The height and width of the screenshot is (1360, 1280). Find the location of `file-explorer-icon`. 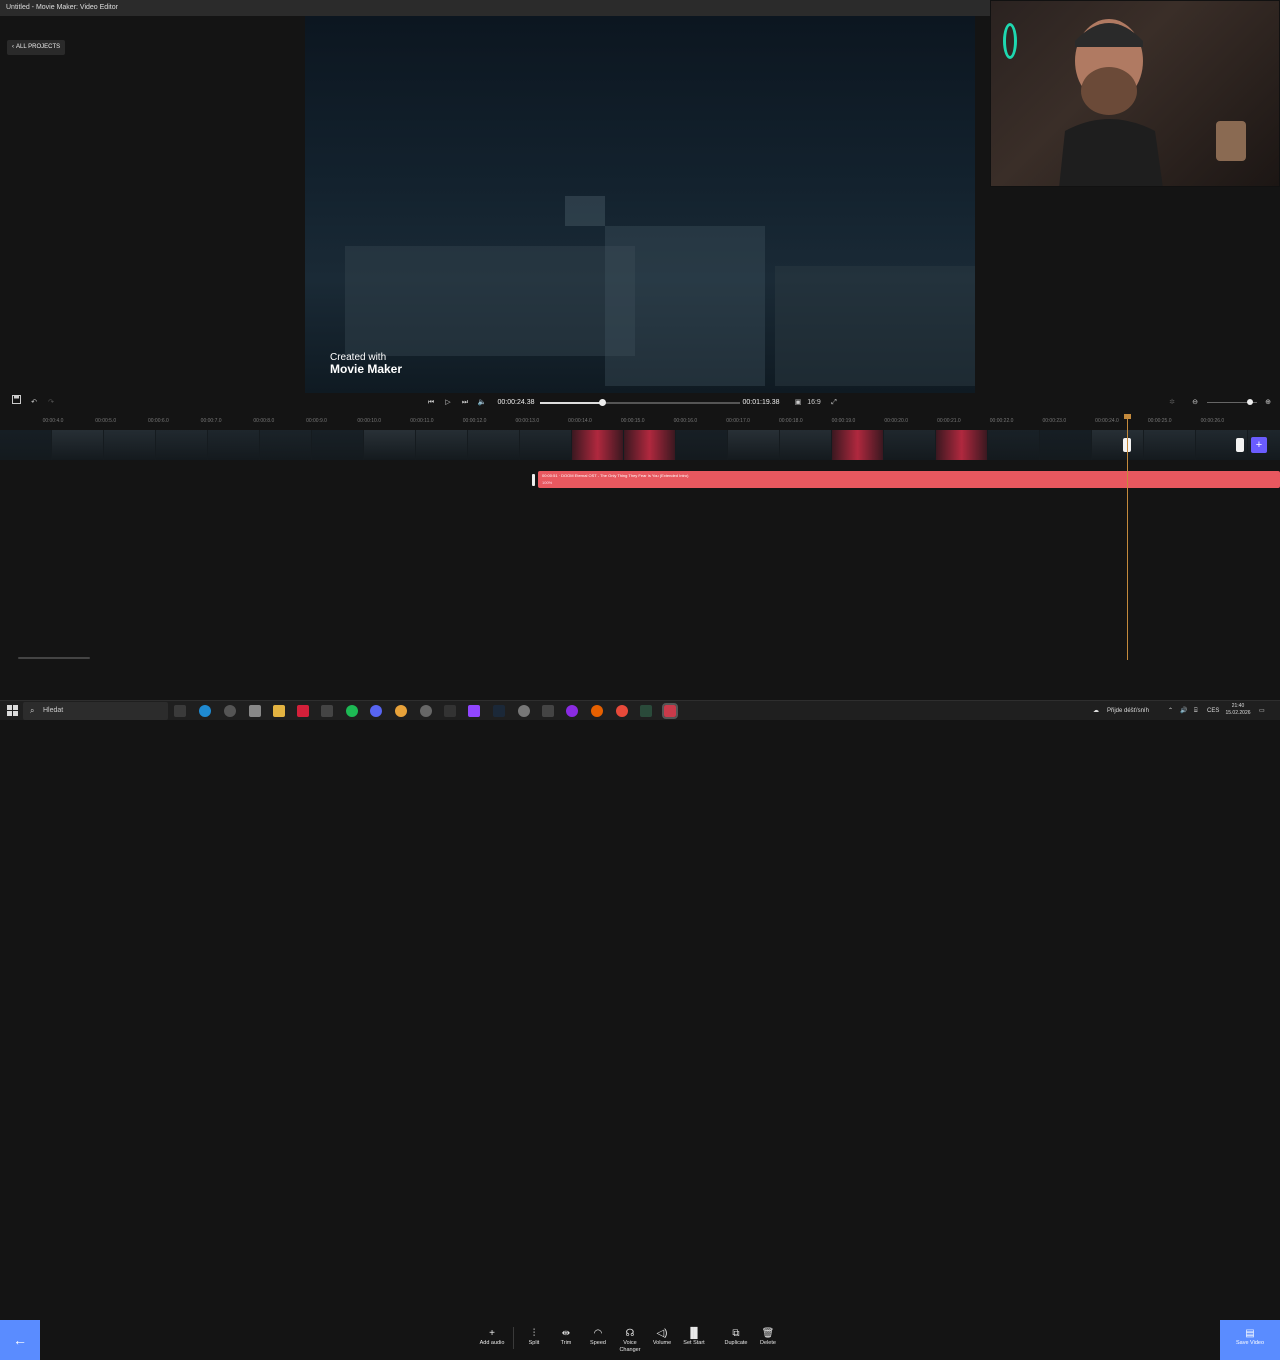

file-explorer-icon is located at coordinates (279, 711).